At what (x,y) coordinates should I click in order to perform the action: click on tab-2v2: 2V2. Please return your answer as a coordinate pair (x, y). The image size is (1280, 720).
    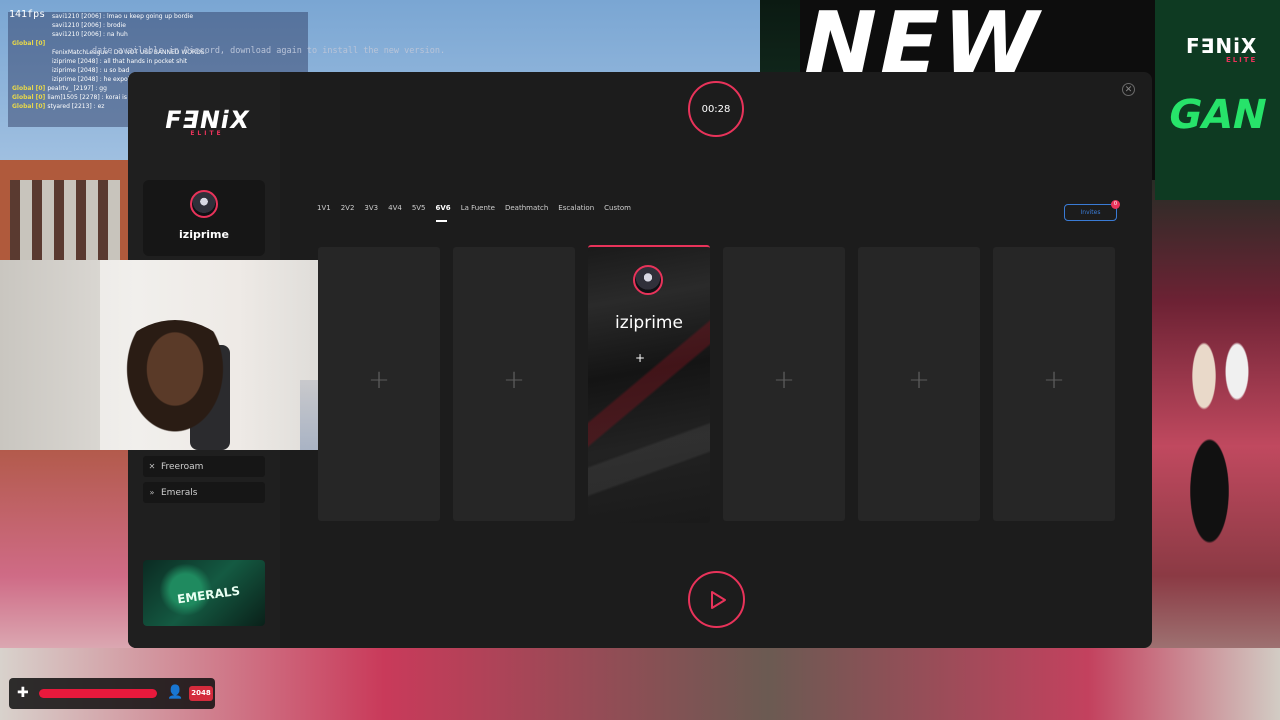
    Looking at the image, I should click on (351, 209).